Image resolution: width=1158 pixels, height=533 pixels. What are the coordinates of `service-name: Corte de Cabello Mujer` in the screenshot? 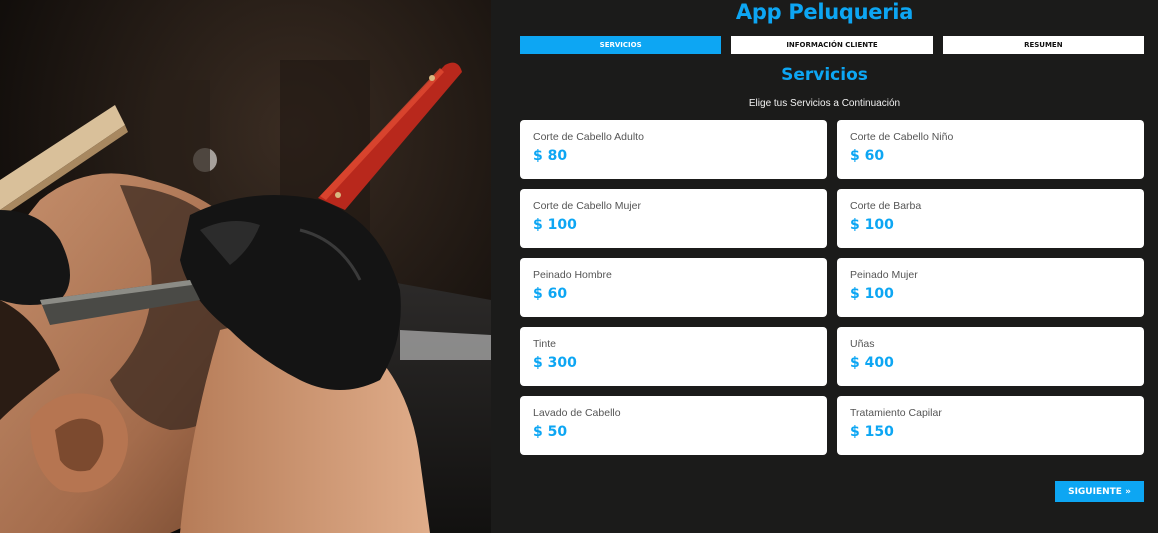 It's located at (587, 206).